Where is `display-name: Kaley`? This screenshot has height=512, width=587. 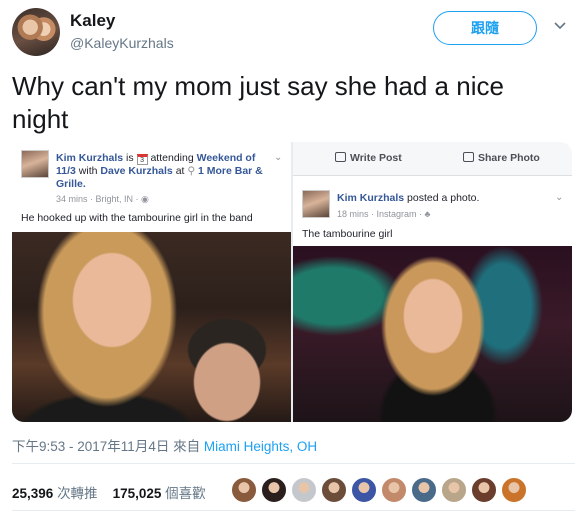
display-name: Kaley is located at coordinates (92, 21).